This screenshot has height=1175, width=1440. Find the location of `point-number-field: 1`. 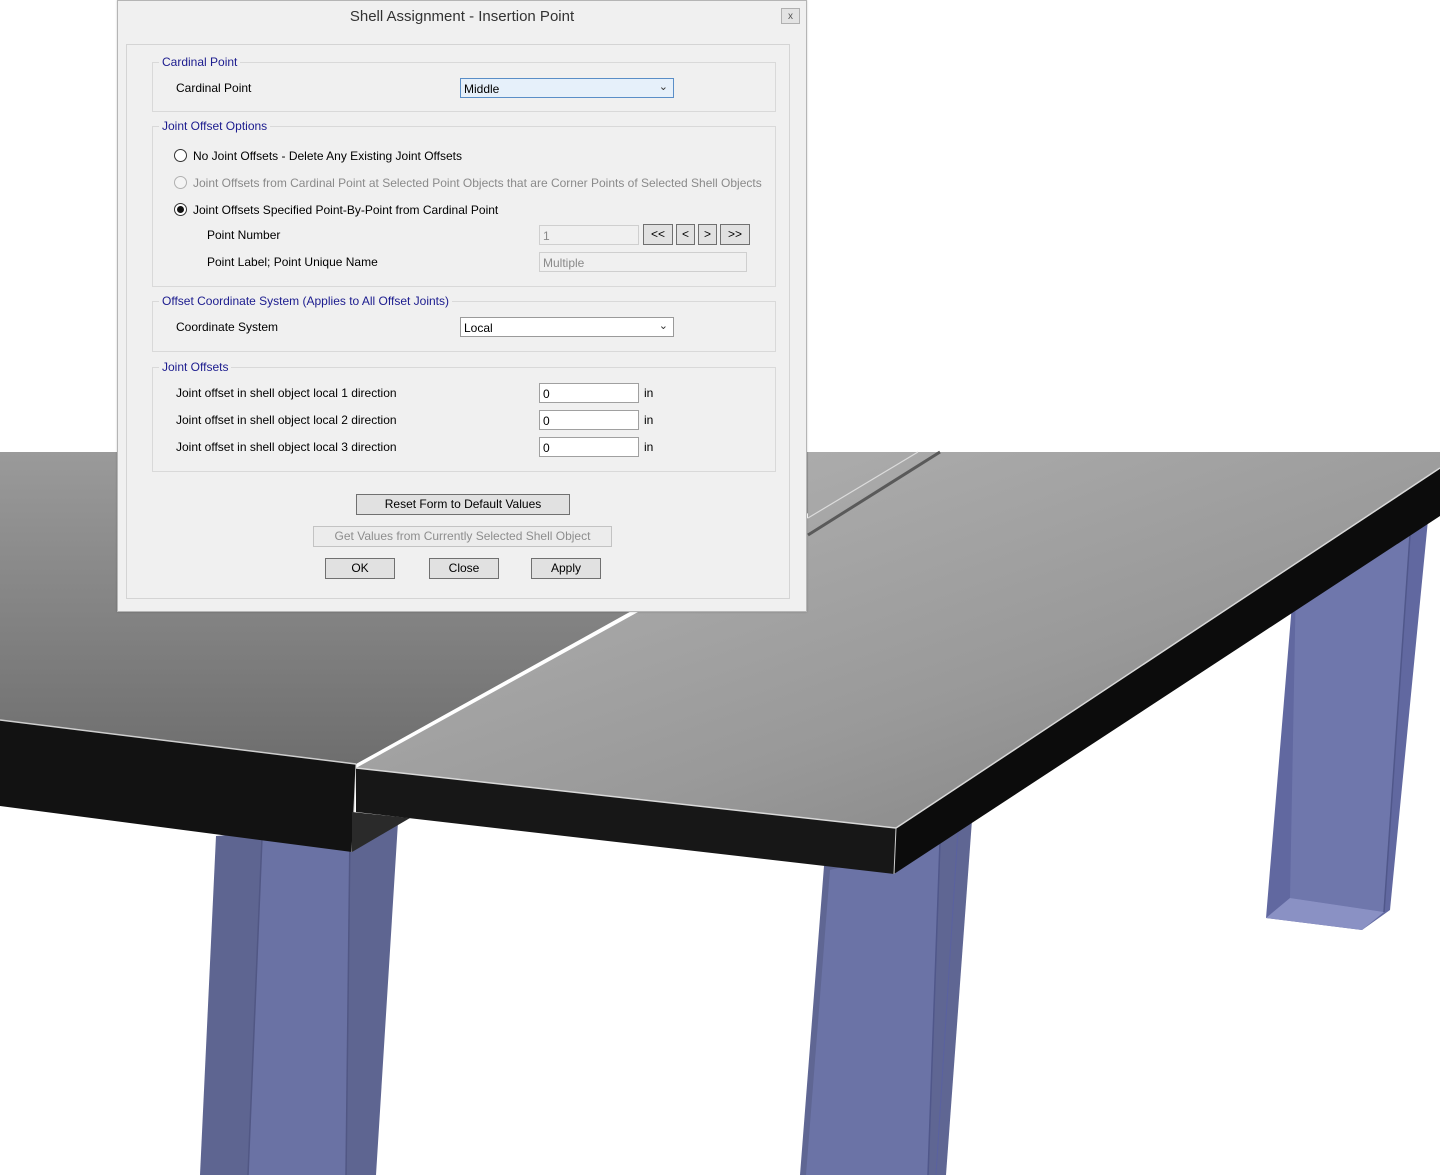

point-number-field: 1 is located at coordinates (589, 235).